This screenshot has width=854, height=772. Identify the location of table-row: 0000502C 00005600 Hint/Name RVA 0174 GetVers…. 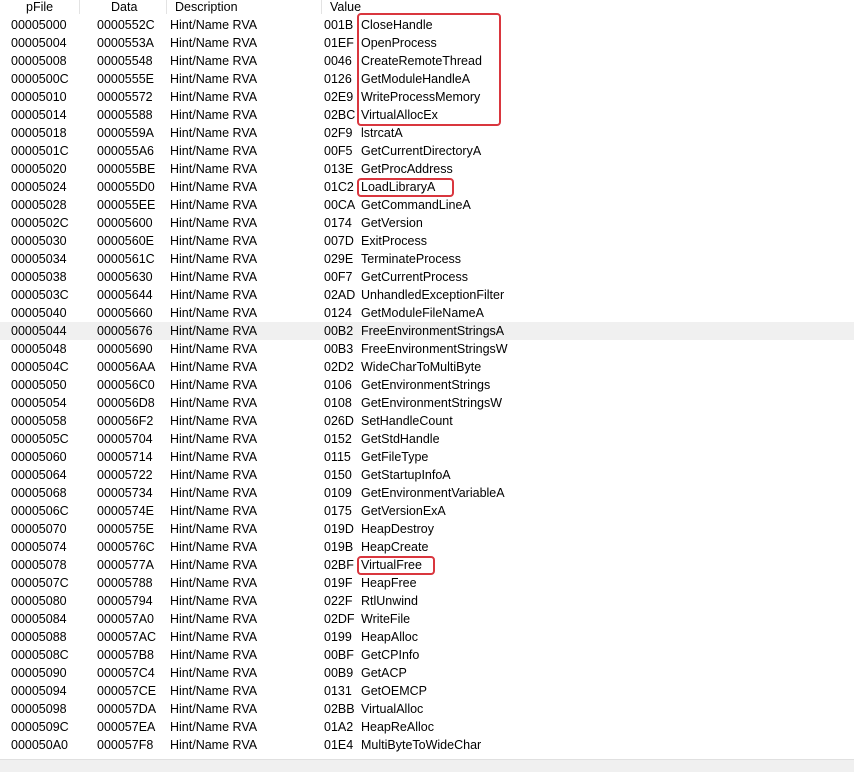
(427, 223).